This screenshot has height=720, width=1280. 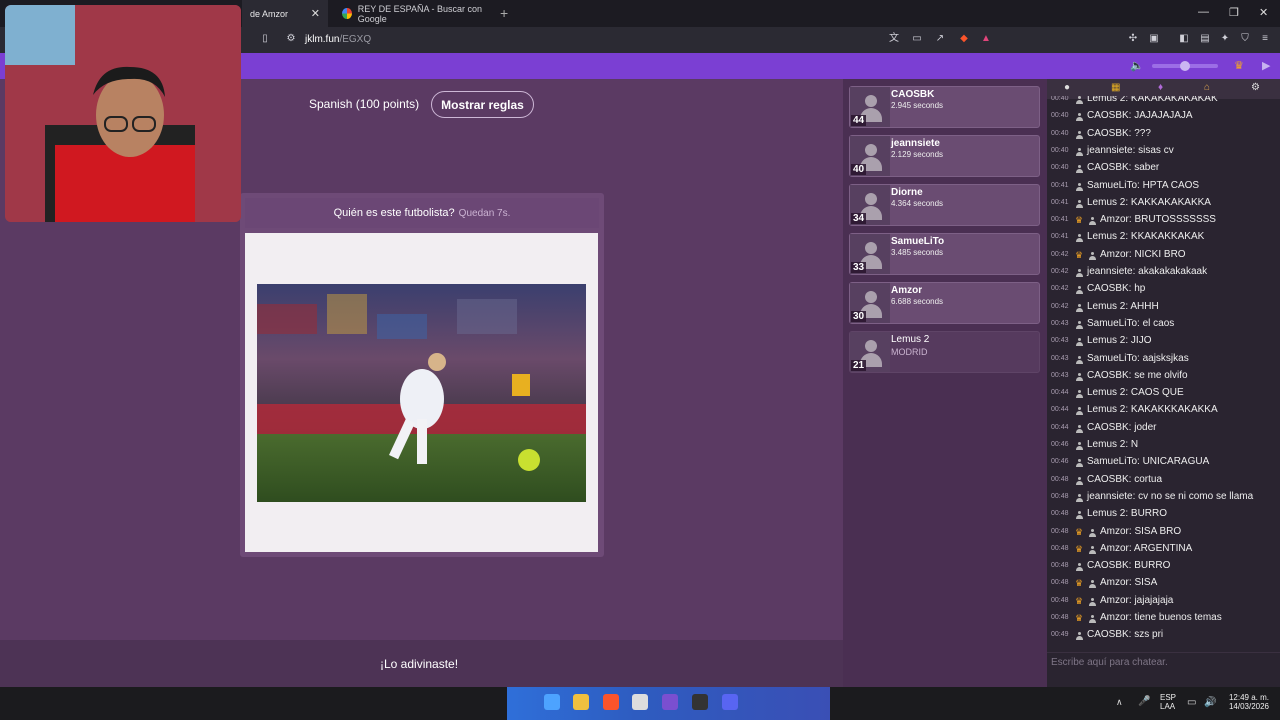 What do you see at coordinates (859, 169) in the screenshot?
I see `player-points: 40` at bounding box center [859, 169].